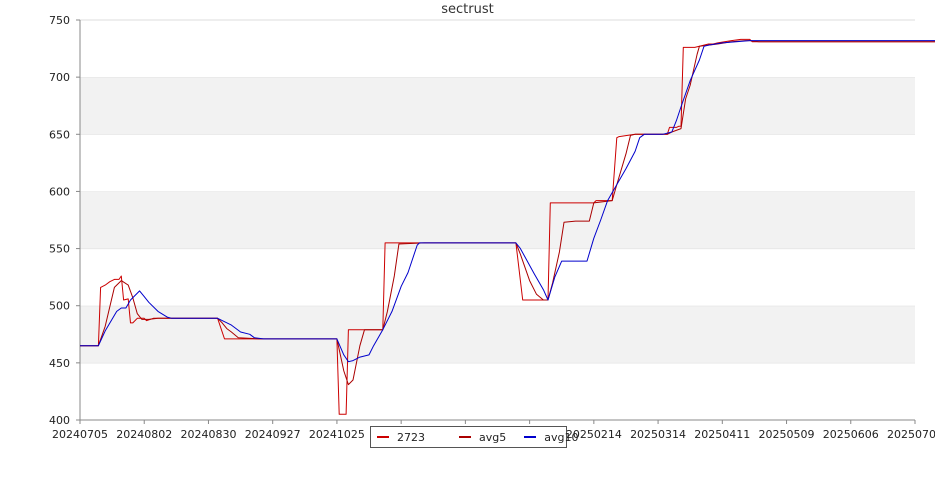  Describe the element at coordinates (787, 434) in the screenshot. I see `x-tick-label: 20250509` at that location.